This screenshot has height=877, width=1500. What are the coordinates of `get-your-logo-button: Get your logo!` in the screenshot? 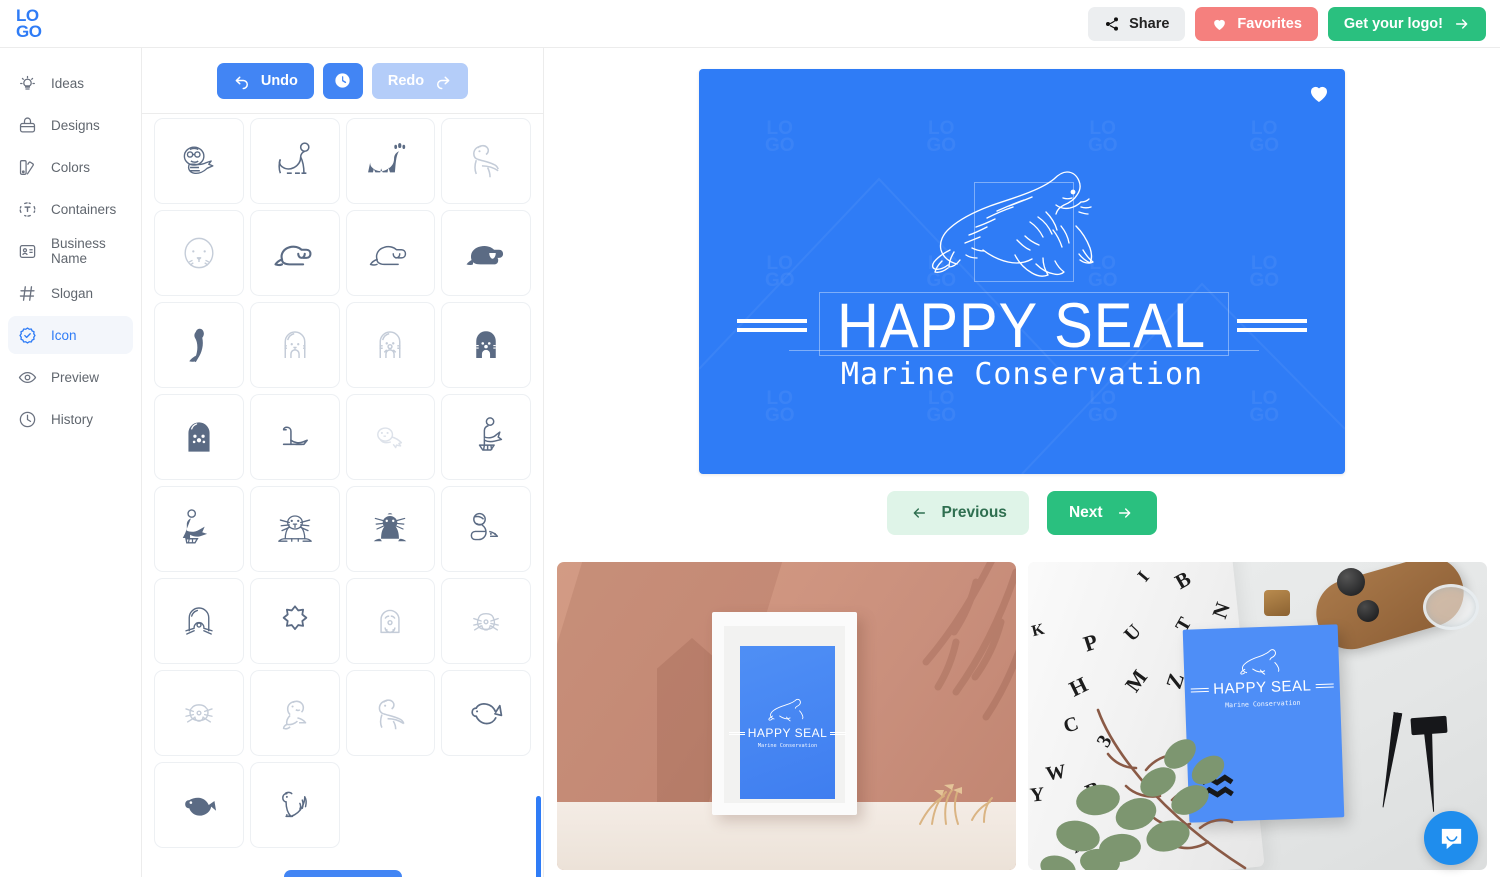 It's located at (1406, 24).